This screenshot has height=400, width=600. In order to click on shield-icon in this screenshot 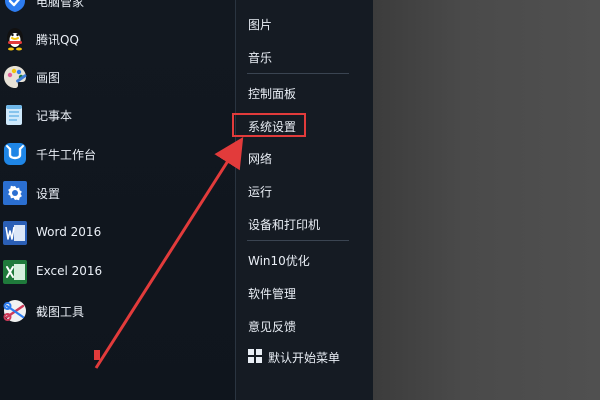, I will do `click(15, 8)`.